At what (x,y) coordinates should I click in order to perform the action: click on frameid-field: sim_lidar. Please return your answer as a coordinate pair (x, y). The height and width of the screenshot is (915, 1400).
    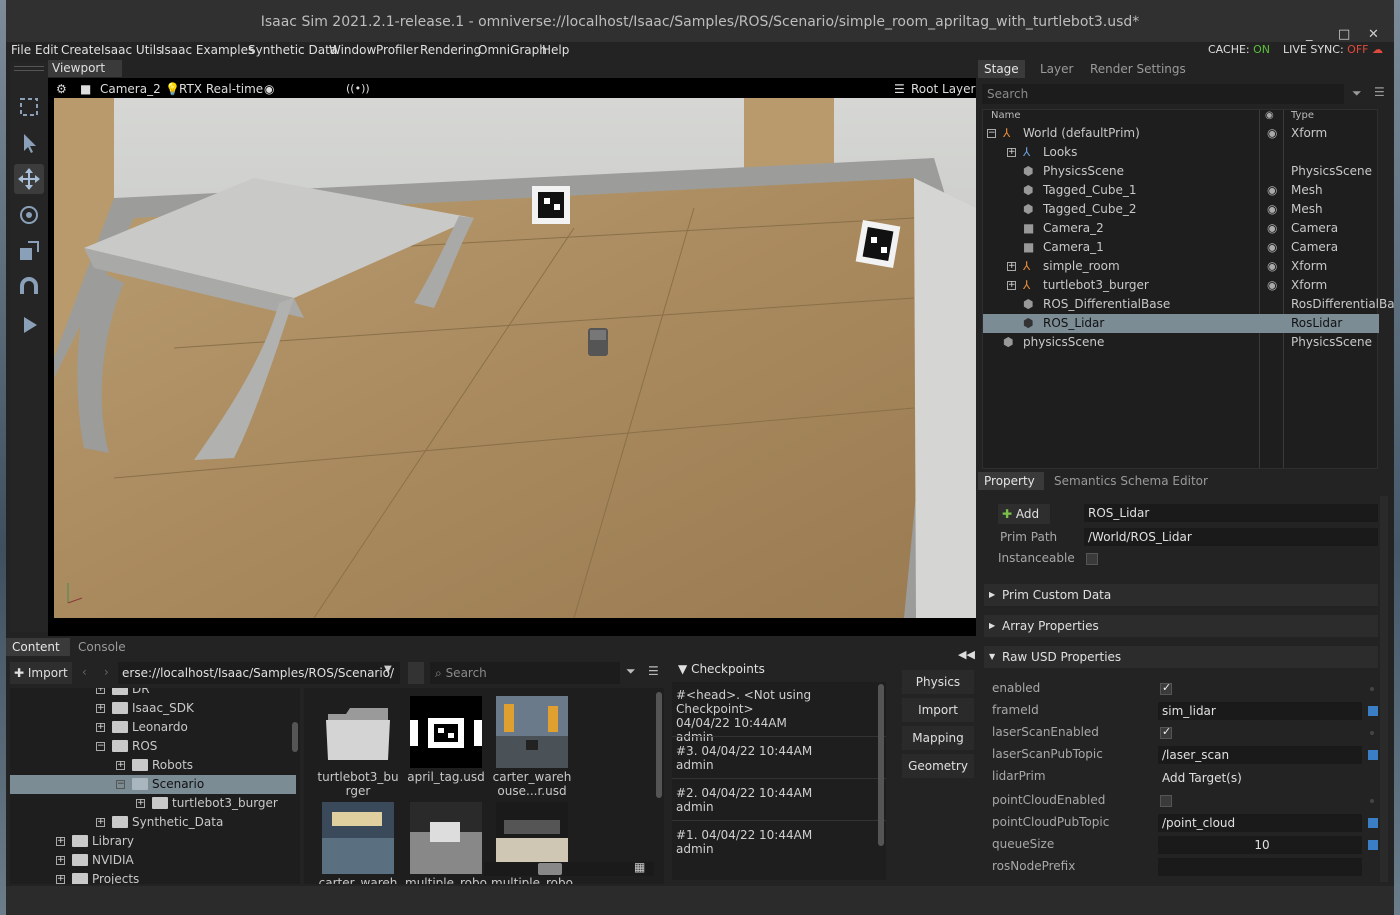
    Looking at the image, I should click on (1260, 711).